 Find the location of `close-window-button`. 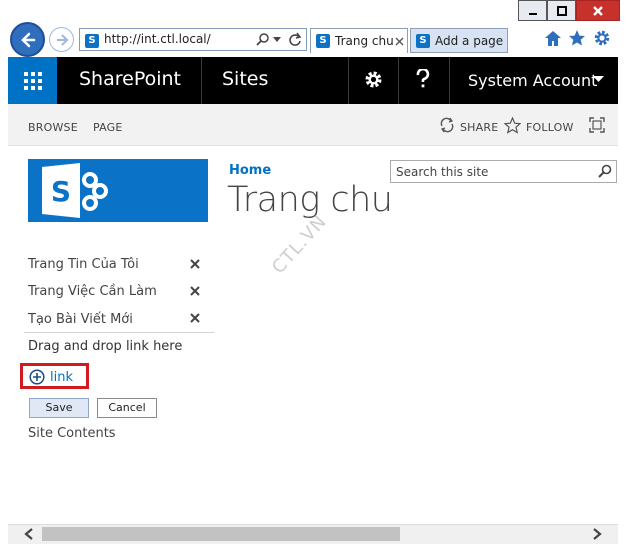

close-window-button is located at coordinates (598, 10).